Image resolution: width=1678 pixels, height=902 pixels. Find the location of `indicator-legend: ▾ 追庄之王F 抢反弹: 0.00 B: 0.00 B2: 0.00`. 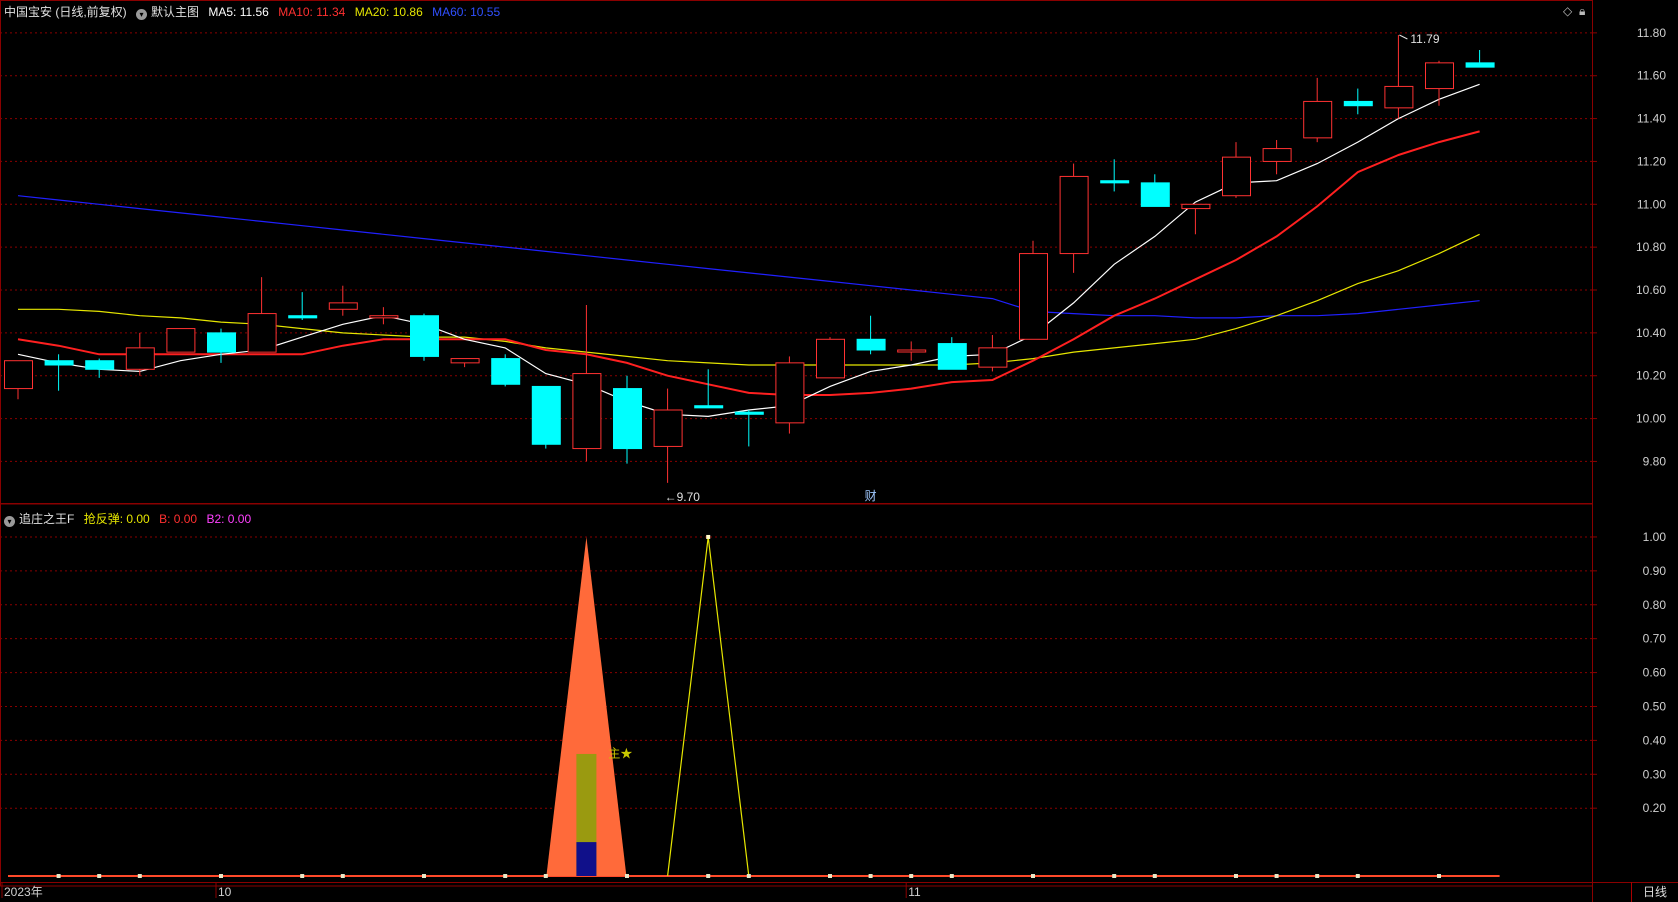

indicator-legend: ▾ 追庄之王F 抢反弹: 0.00 B: 0.00 B2: 0.00 is located at coordinates (130, 519).